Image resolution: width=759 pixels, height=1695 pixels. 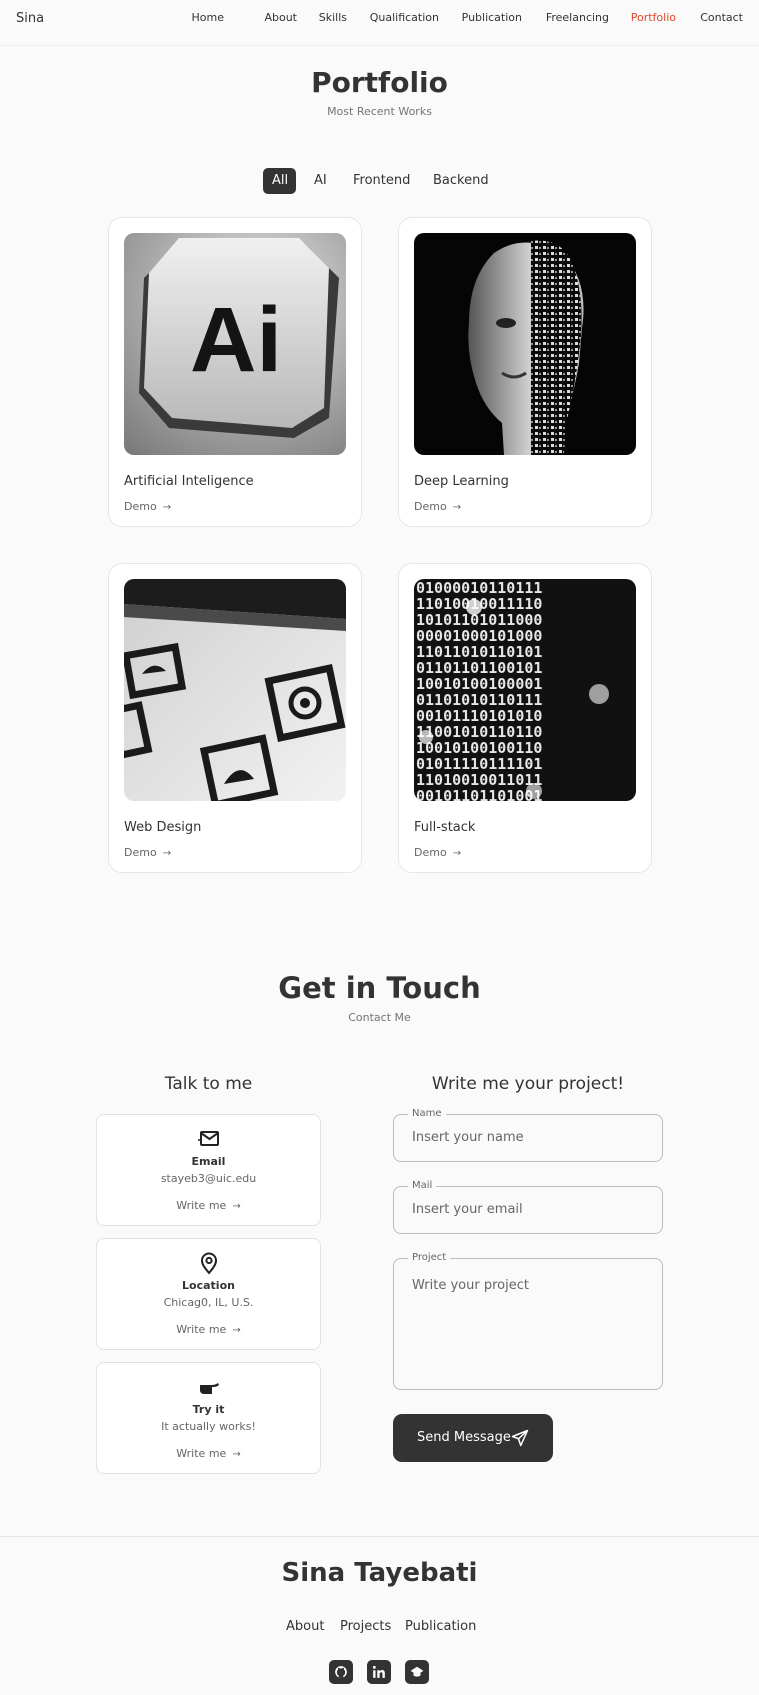 I want to click on send-button-label: Send Message, so click(x=464, y=1437).